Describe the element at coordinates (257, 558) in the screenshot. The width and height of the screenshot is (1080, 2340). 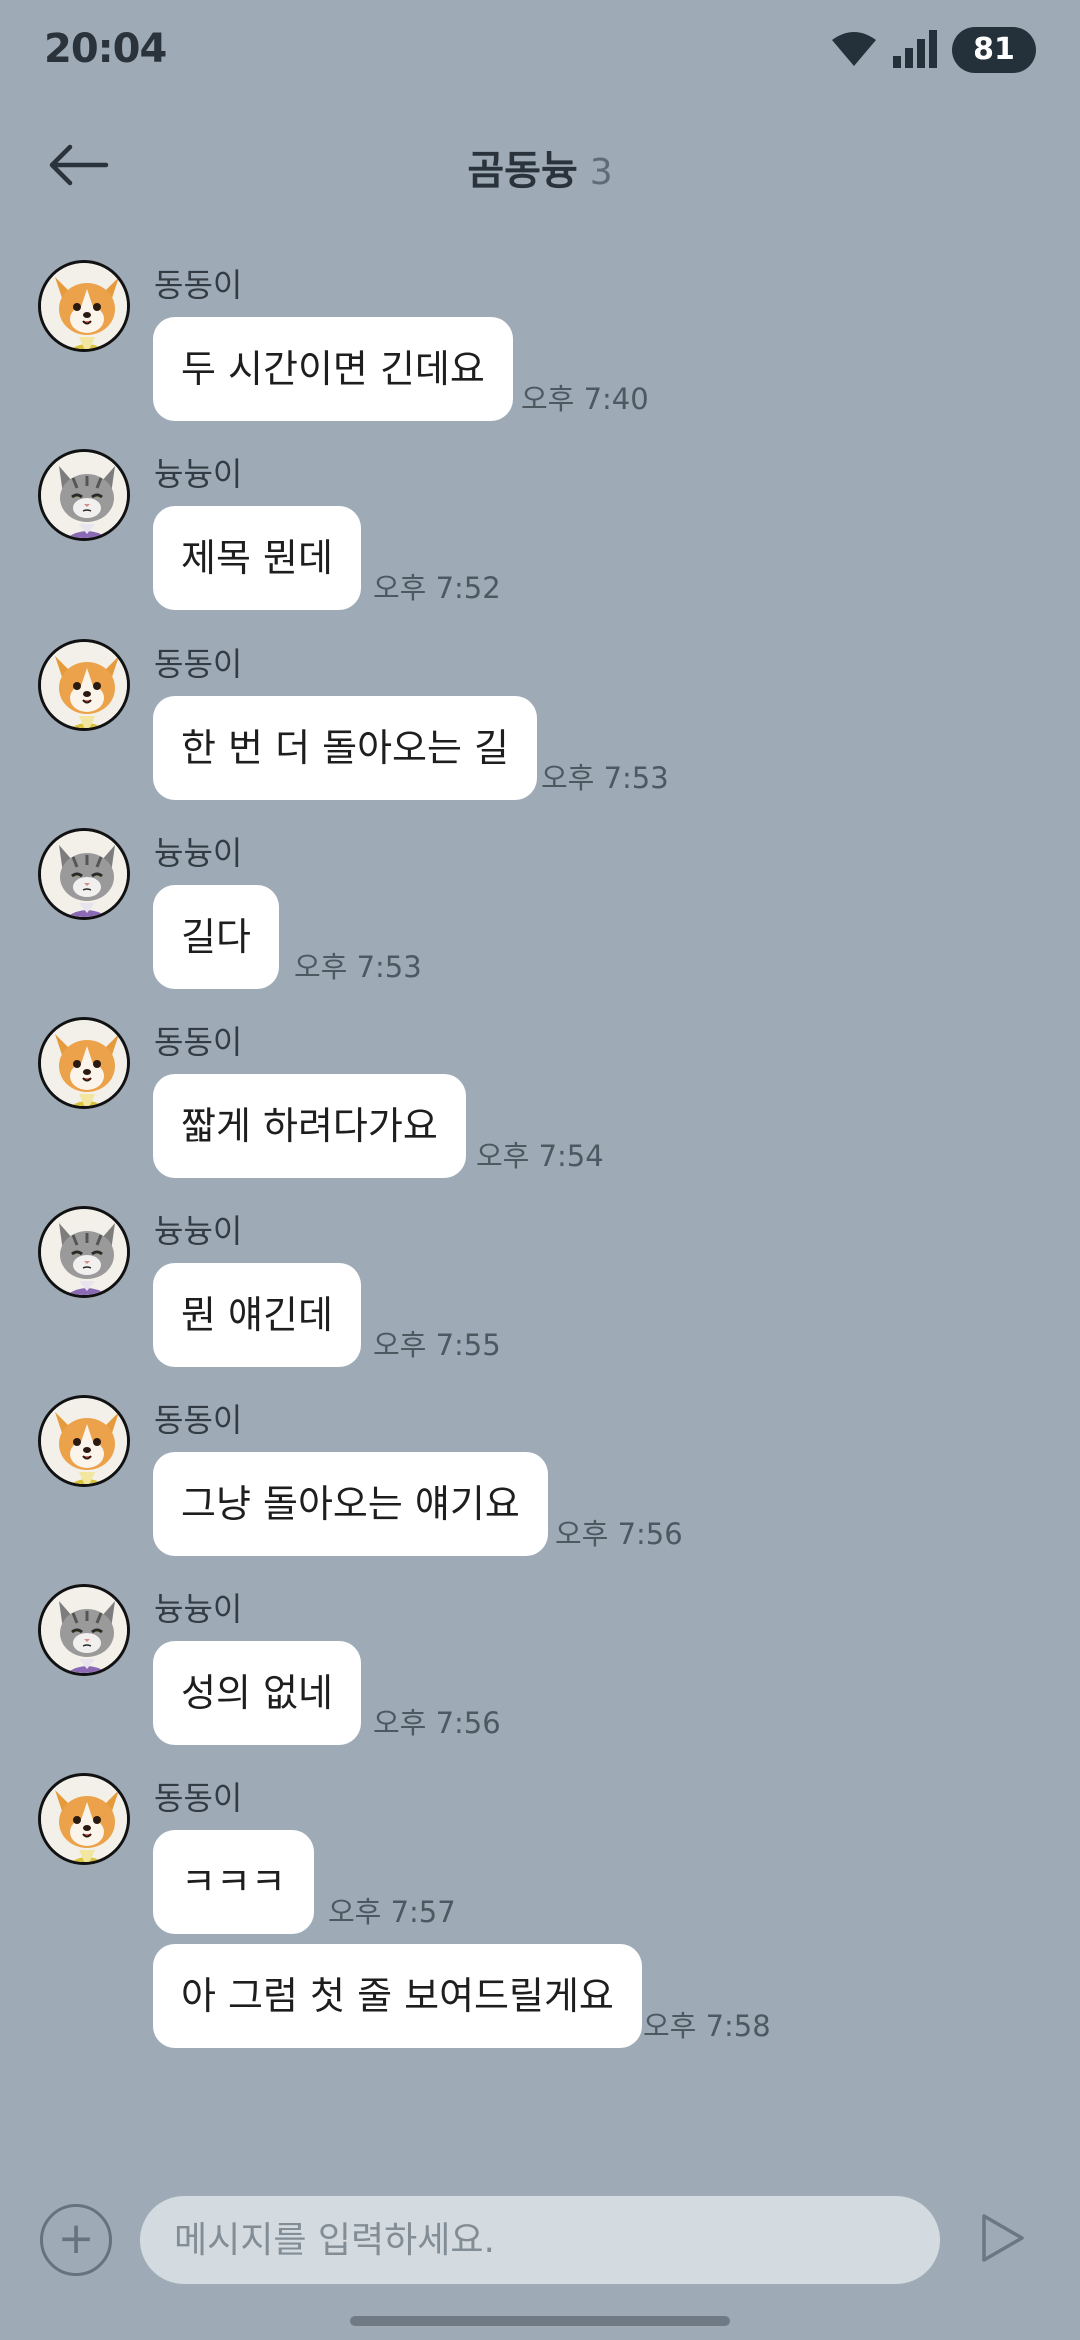
I see `message-bubble: 제목 뭔데` at that location.